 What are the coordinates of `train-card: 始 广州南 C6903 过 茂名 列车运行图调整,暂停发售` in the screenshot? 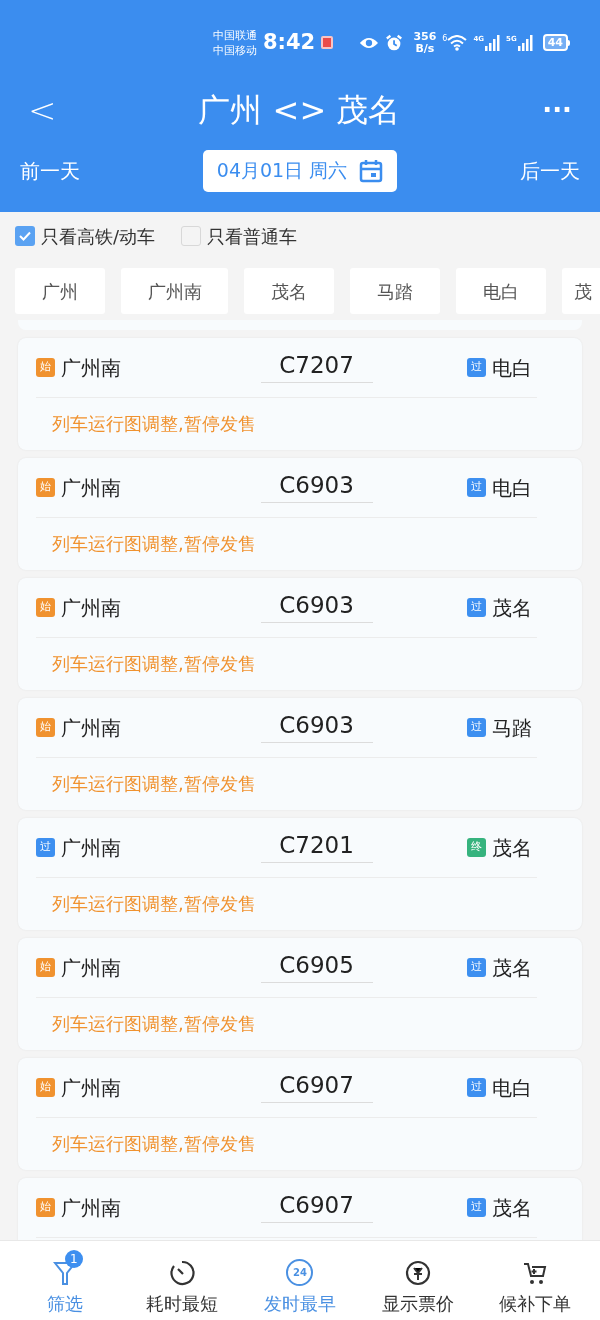 It's located at (300, 634).